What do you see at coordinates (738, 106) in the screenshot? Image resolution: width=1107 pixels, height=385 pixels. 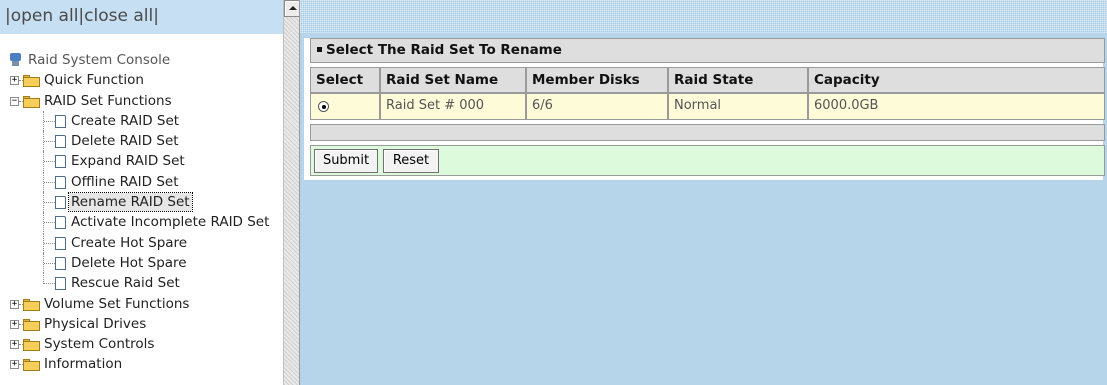 I see `raid-state-cell: Normal` at bounding box center [738, 106].